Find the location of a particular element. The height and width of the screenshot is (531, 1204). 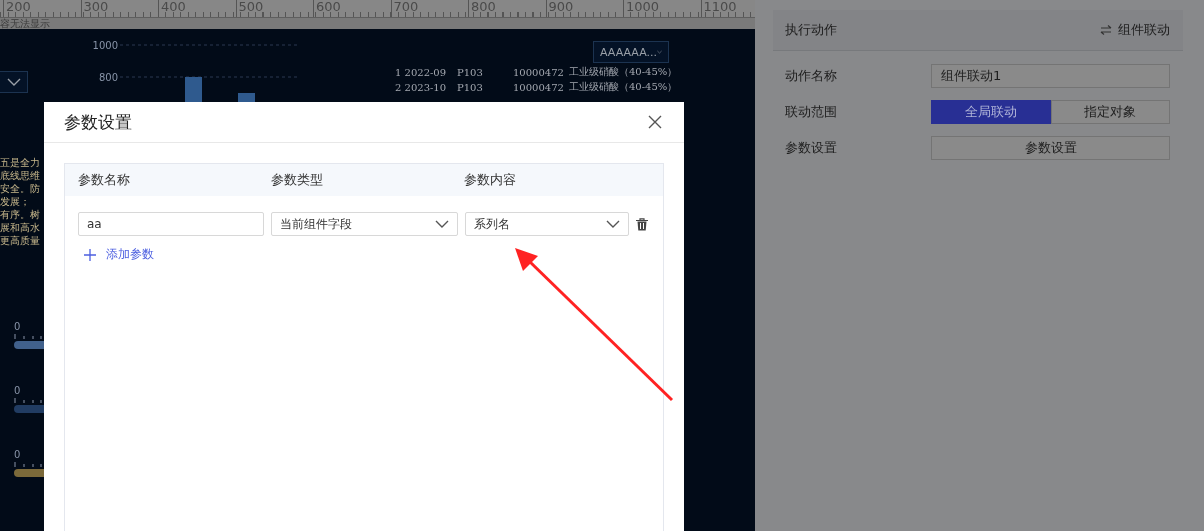

add-param-link: 添加参数 is located at coordinates (119, 254).